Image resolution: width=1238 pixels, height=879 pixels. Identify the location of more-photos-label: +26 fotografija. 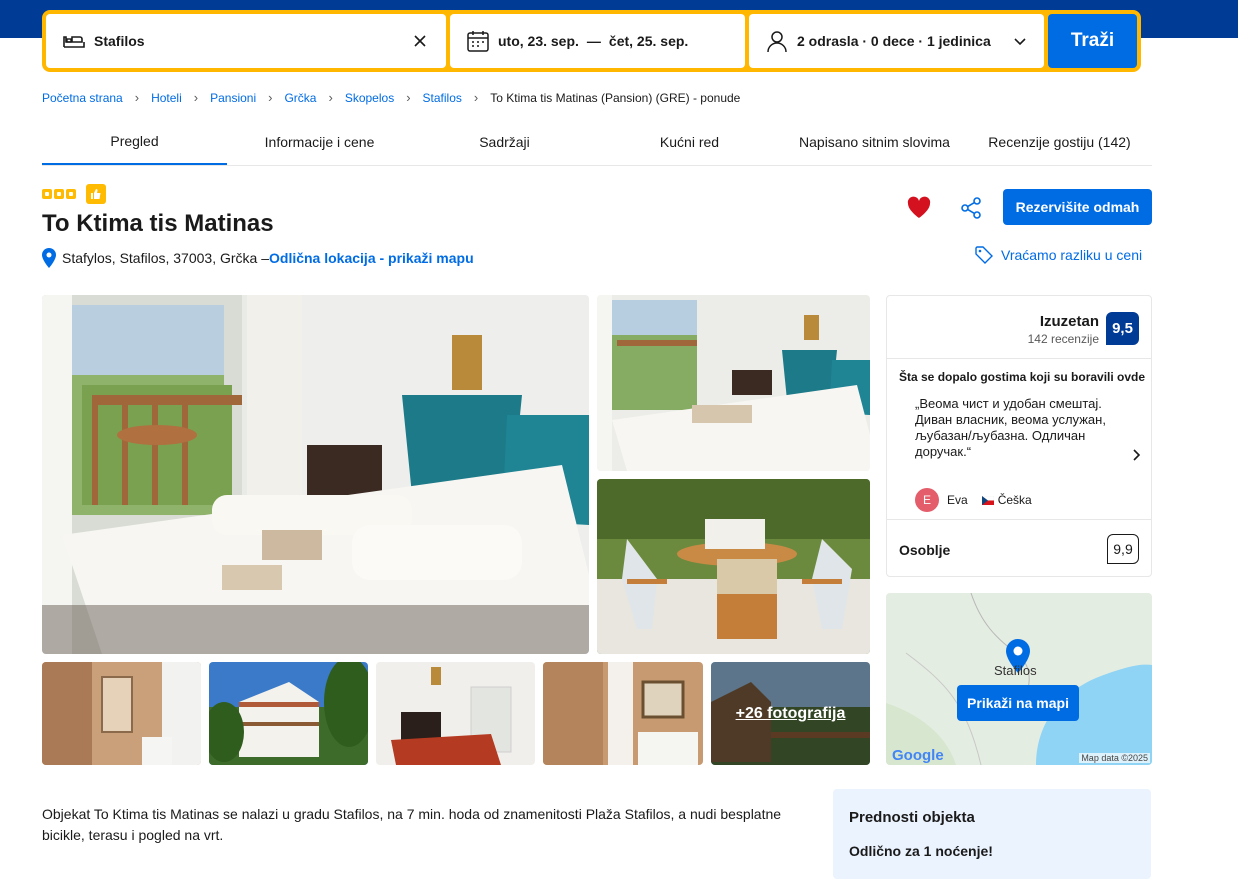
(790, 713).